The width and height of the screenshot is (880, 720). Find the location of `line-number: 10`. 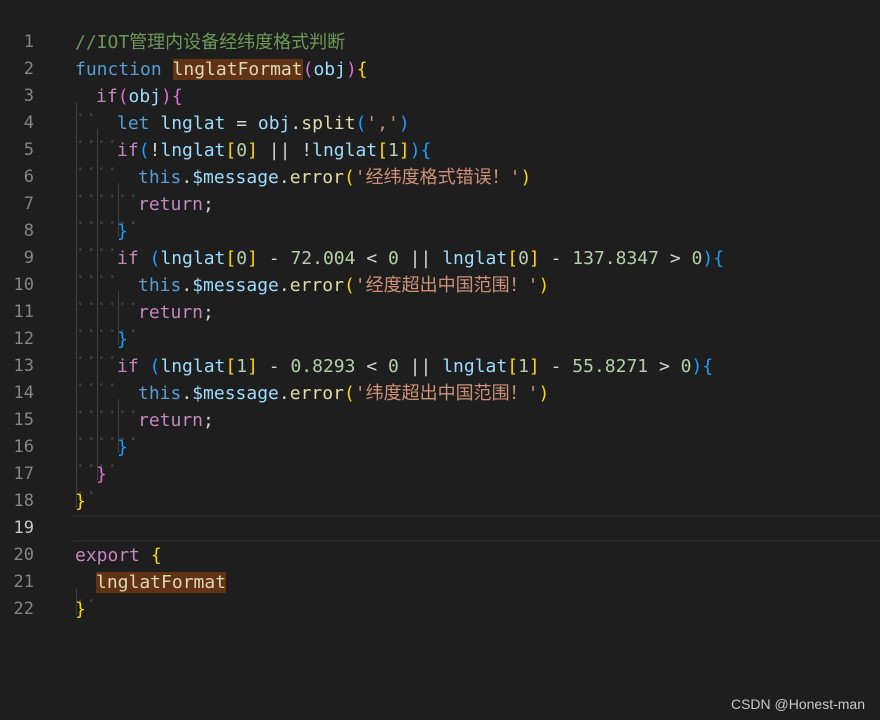

line-number: 10 is located at coordinates (23, 285).